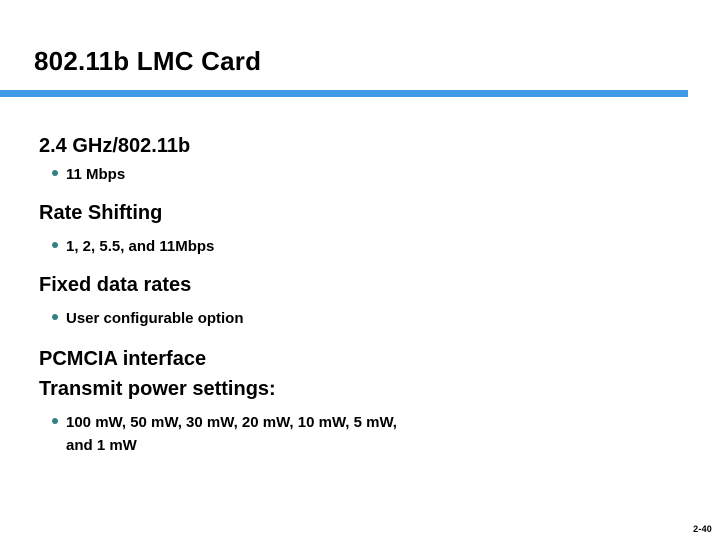  Describe the element at coordinates (115, 146) in the screenshot. I see `section-heading: 2.4 GHz/802.11b` at that location.